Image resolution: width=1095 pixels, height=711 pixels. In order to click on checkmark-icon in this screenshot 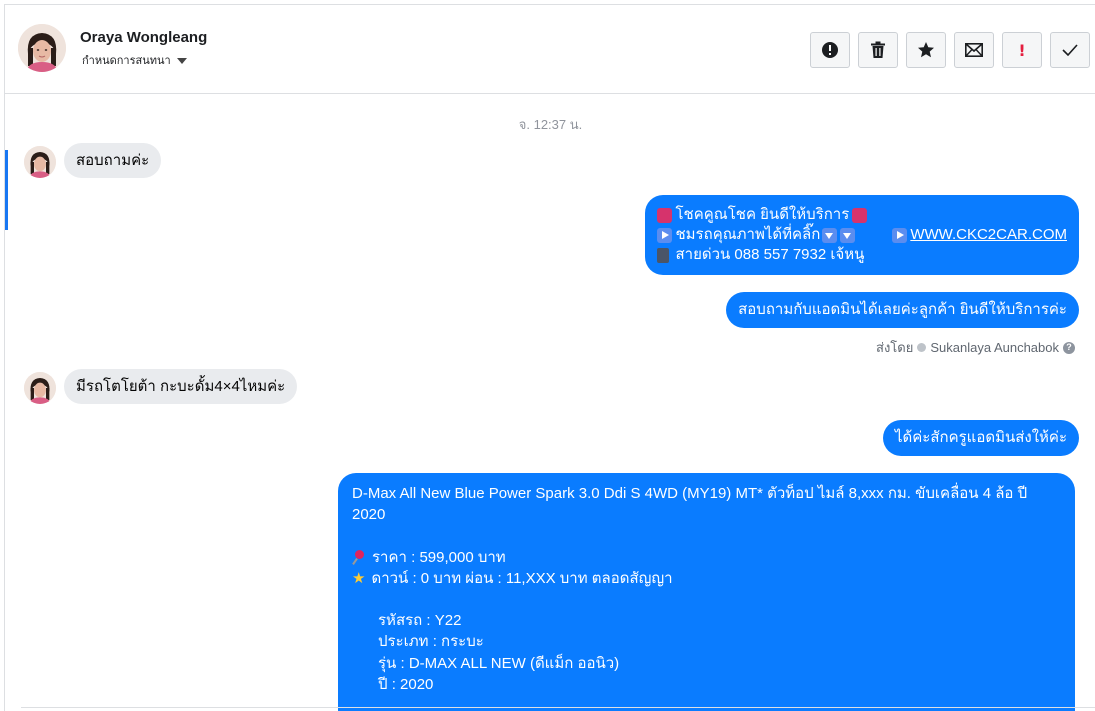, I will do `click(1070, 50)`.